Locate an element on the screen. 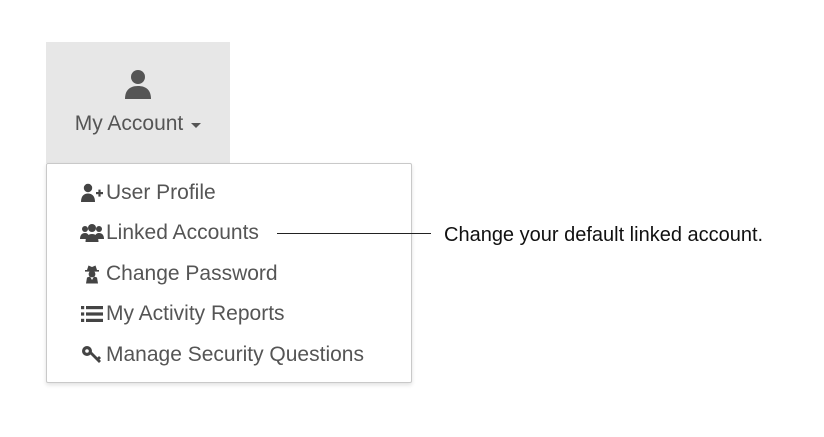  menu-item-label: My Activity Reports is located at coordinates (195, 313).